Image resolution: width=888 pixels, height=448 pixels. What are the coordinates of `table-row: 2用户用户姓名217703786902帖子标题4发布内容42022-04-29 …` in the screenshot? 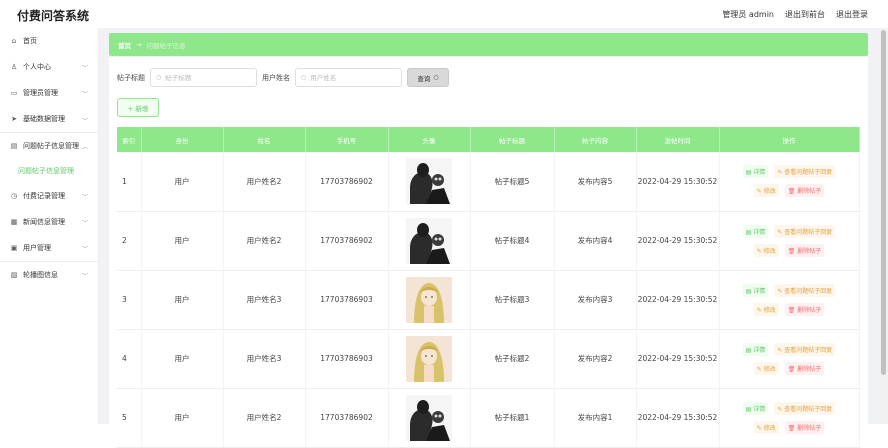 It's located at (488, 240).